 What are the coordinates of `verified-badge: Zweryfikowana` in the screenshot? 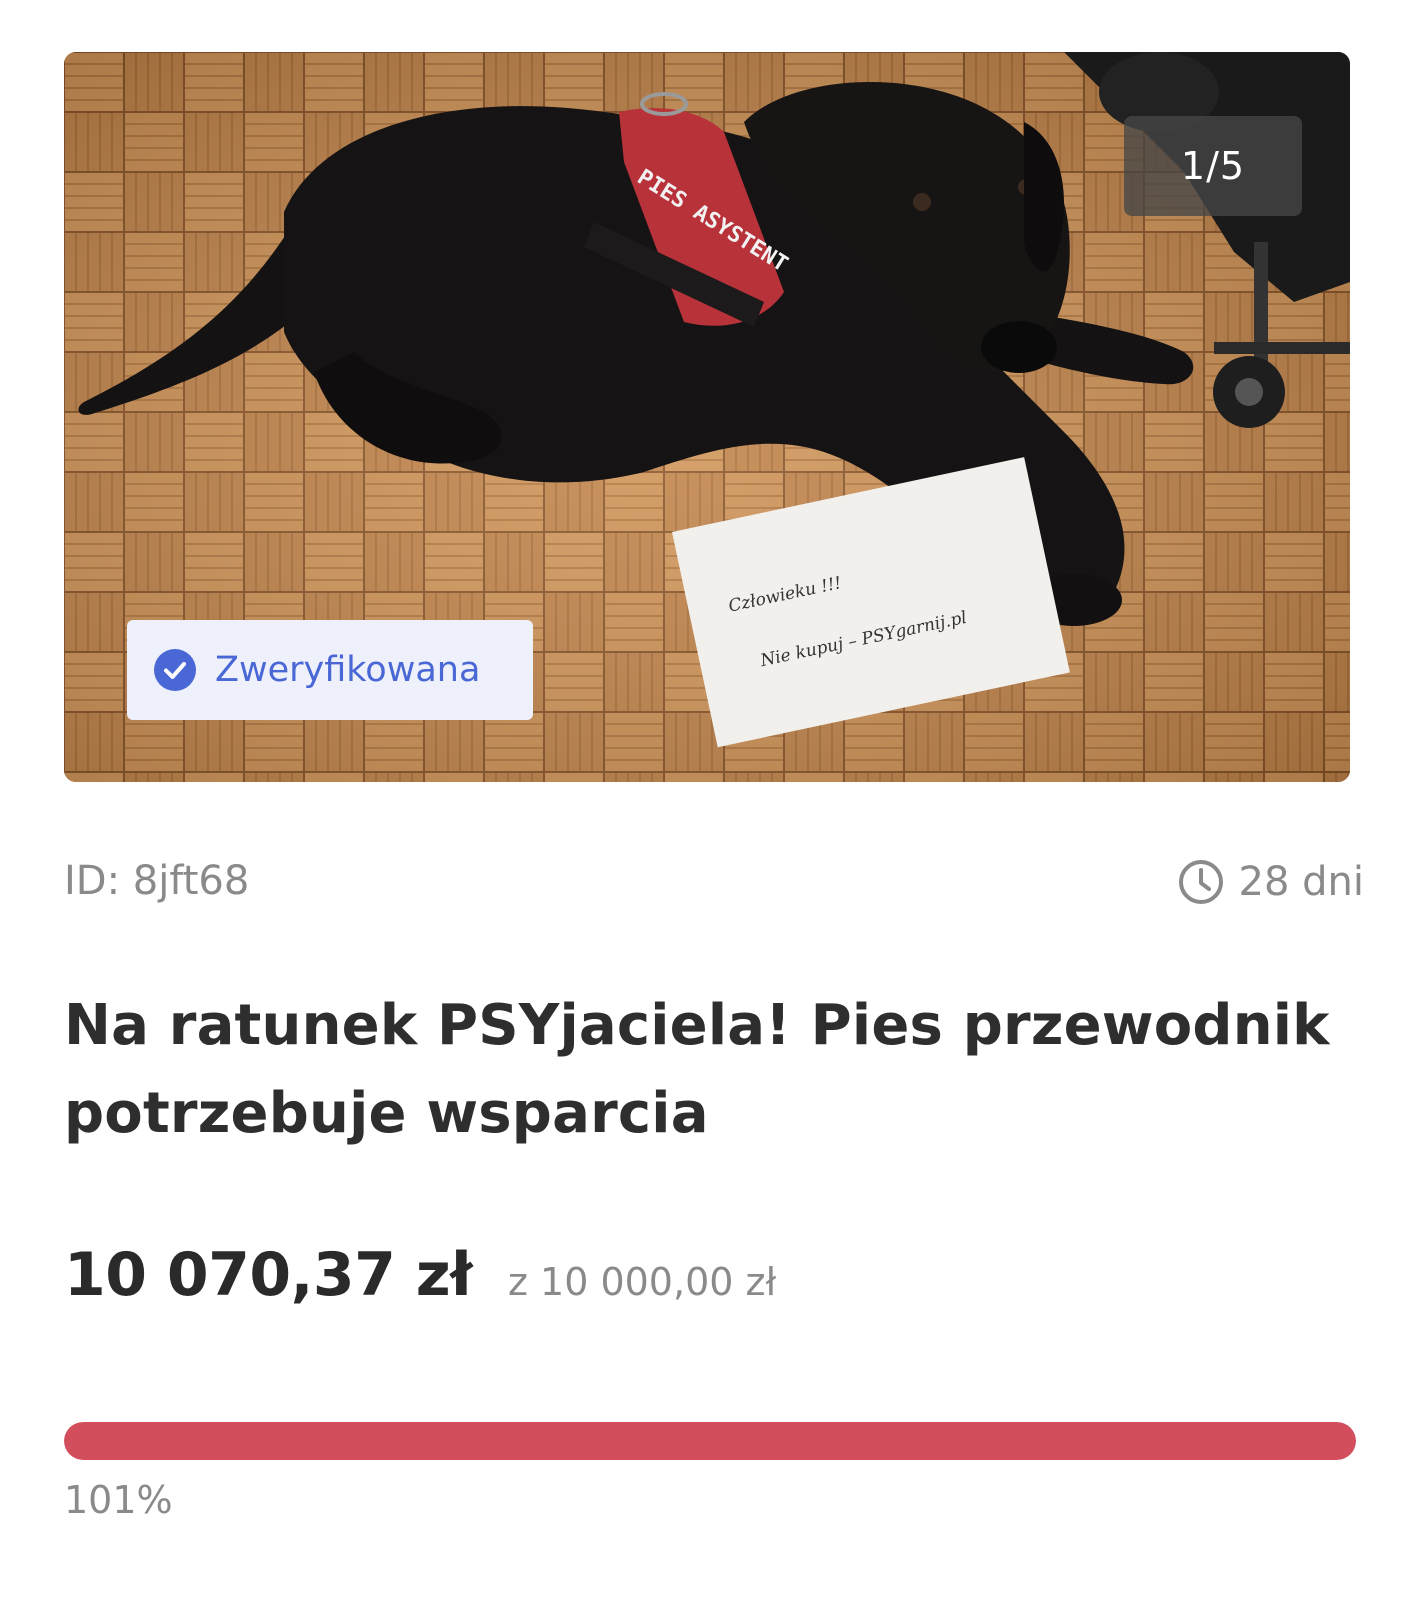 It's located at (330, 670).